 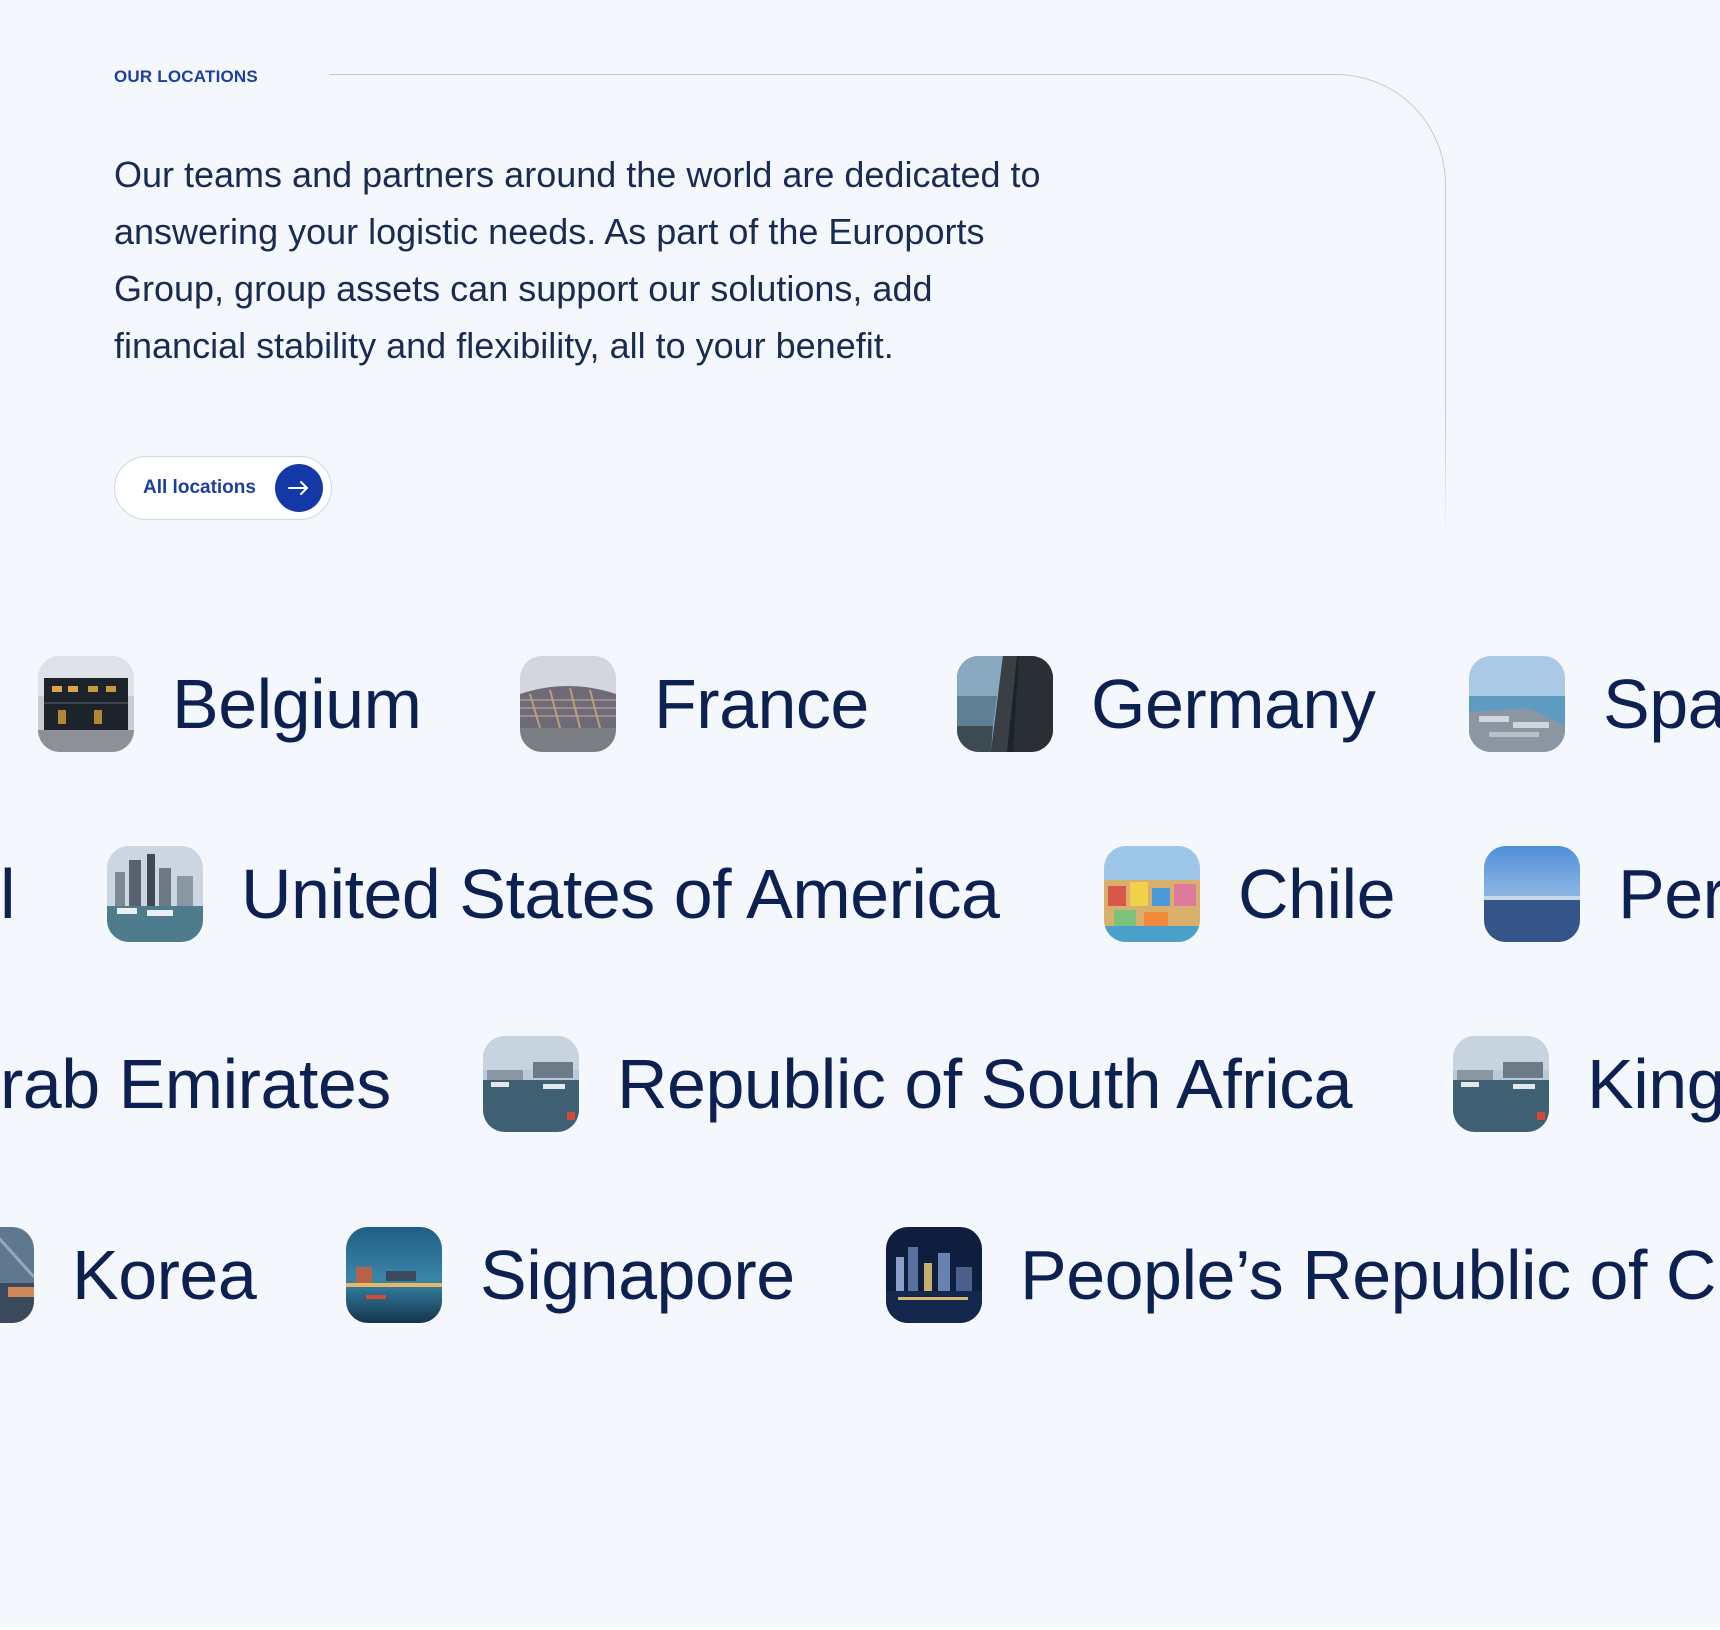 I want to click on bridge-photo, so click(x=17, y=1275).